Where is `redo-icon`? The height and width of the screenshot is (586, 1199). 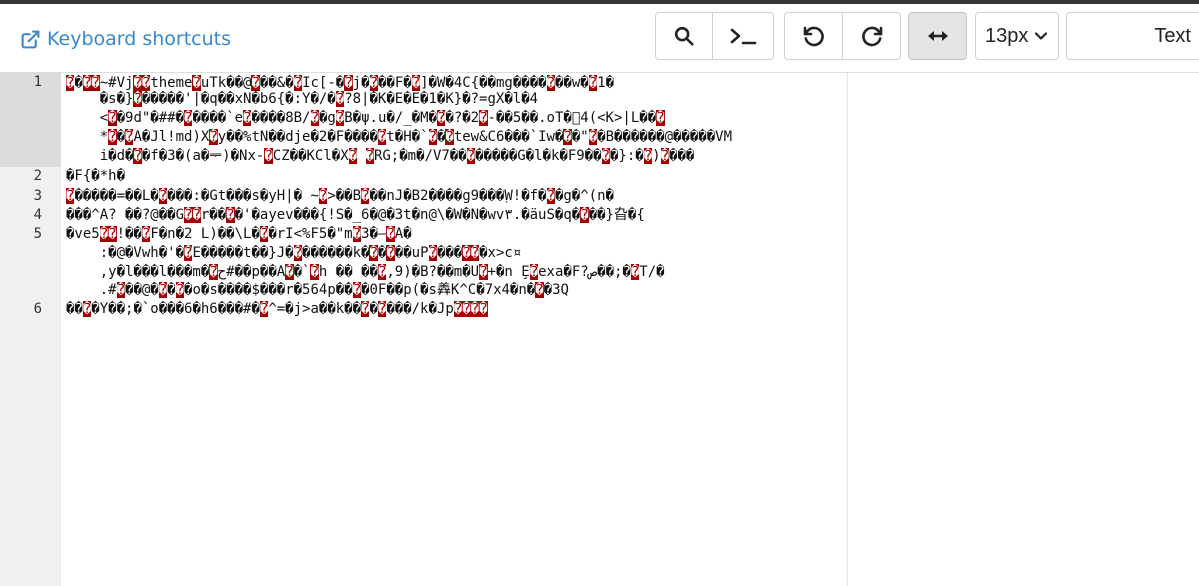
redo-icon is located at coordinates (871, 36).